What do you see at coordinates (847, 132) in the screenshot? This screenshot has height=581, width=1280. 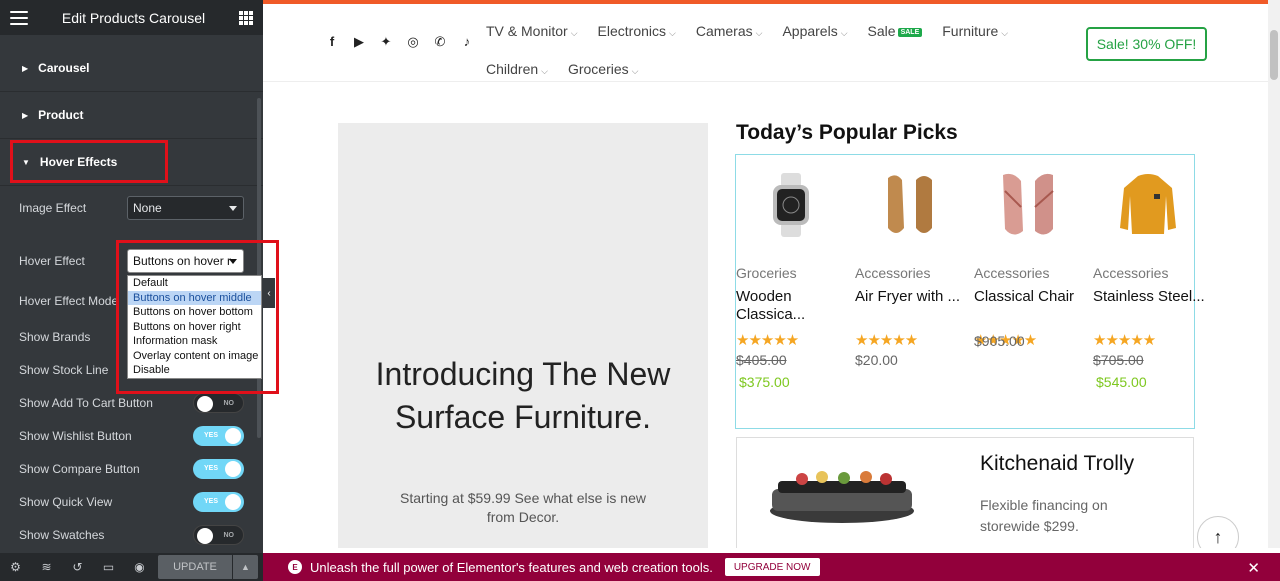 I see `popular-picks-title: Today’s Popular Picks` at bounding box center [847, 132].